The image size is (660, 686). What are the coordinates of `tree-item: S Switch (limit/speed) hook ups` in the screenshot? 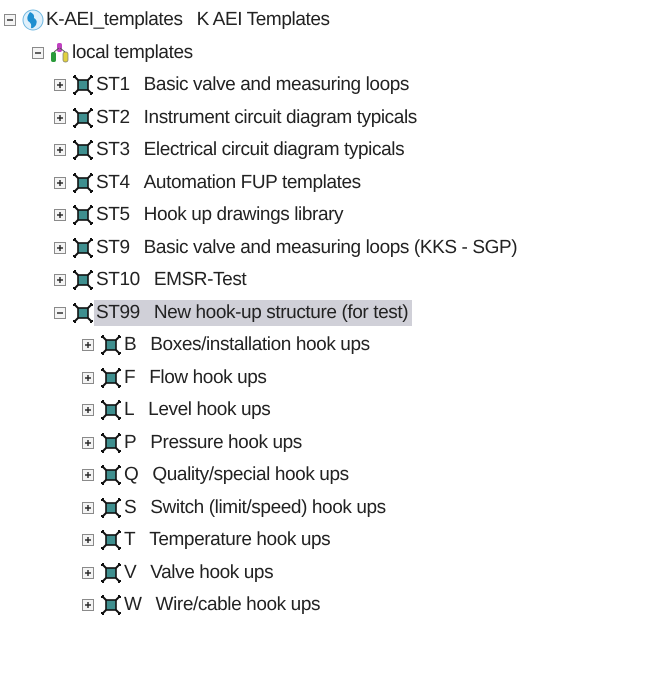 It's located at (256, 507).